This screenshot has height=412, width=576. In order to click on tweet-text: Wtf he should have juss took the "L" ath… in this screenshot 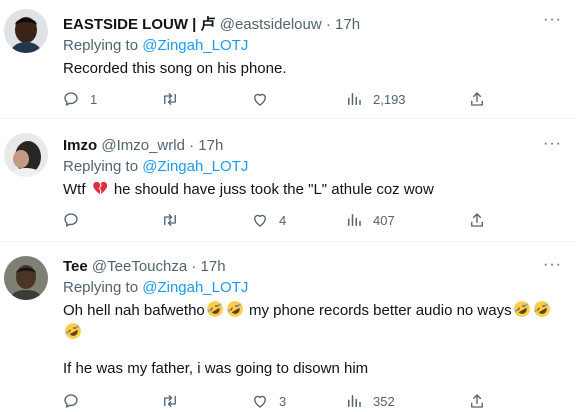, I will do `click(248, 189)`.